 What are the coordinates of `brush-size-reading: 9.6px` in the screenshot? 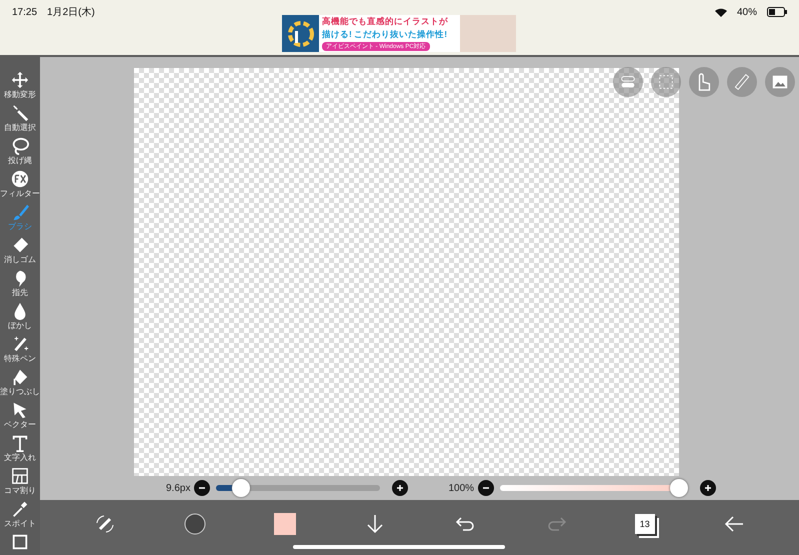 It's located at (178, 488).